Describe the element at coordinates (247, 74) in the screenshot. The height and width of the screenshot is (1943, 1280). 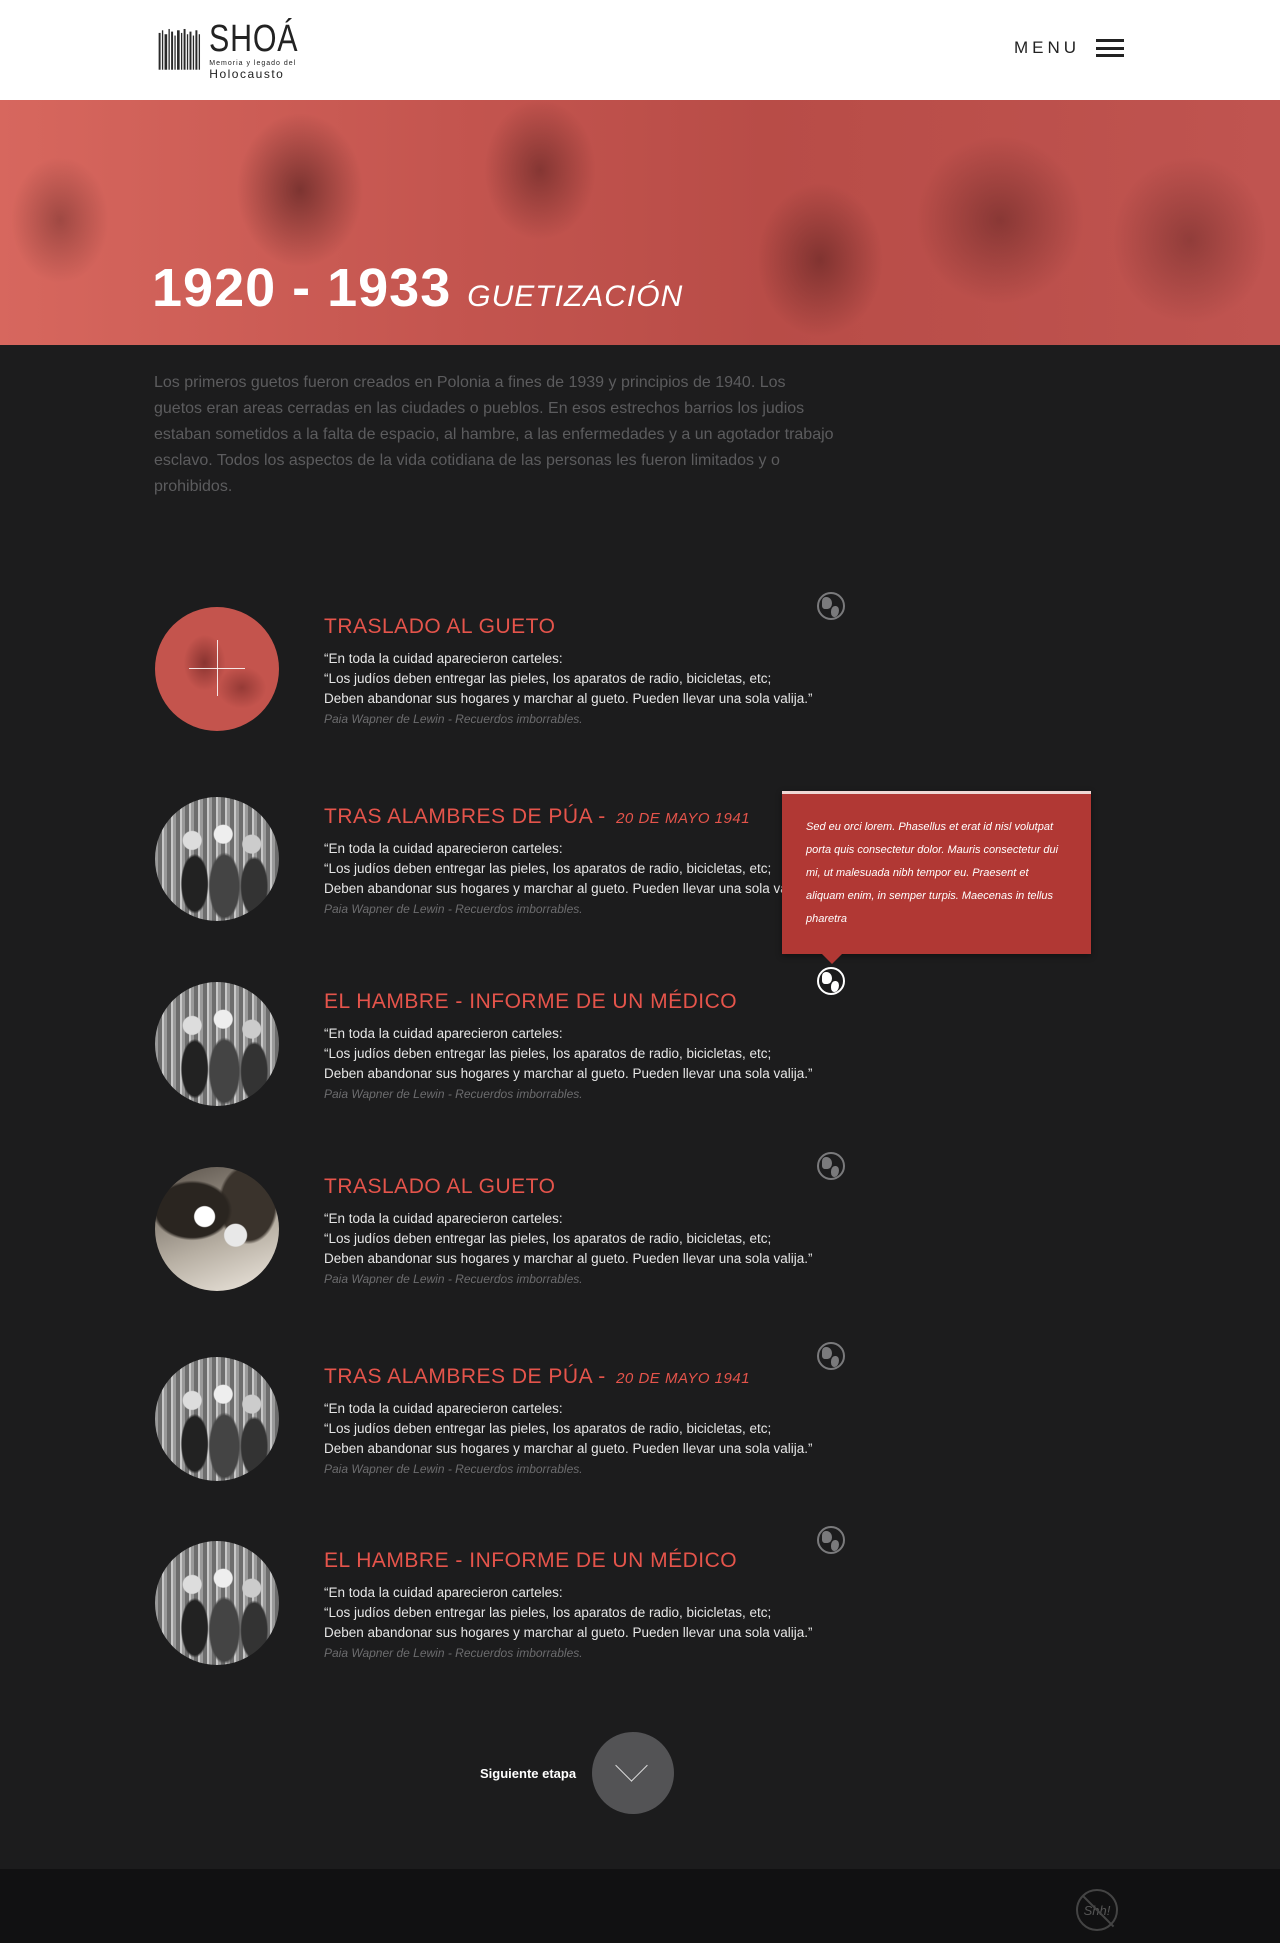
I see `logo-subtitle-holocausto: Holocausto` at that location.